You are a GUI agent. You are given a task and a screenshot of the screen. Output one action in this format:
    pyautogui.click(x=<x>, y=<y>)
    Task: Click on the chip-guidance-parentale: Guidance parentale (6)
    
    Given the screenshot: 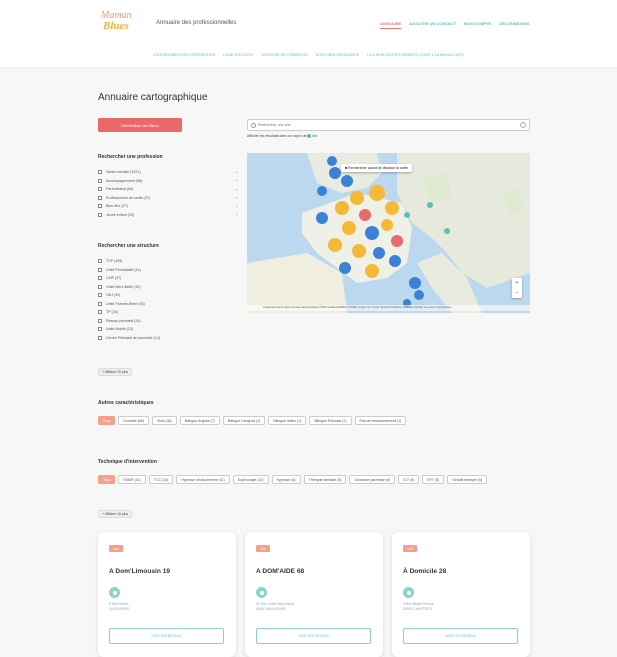 What is the action you would take?
    pyautogui.click(x=372, y=479)
    